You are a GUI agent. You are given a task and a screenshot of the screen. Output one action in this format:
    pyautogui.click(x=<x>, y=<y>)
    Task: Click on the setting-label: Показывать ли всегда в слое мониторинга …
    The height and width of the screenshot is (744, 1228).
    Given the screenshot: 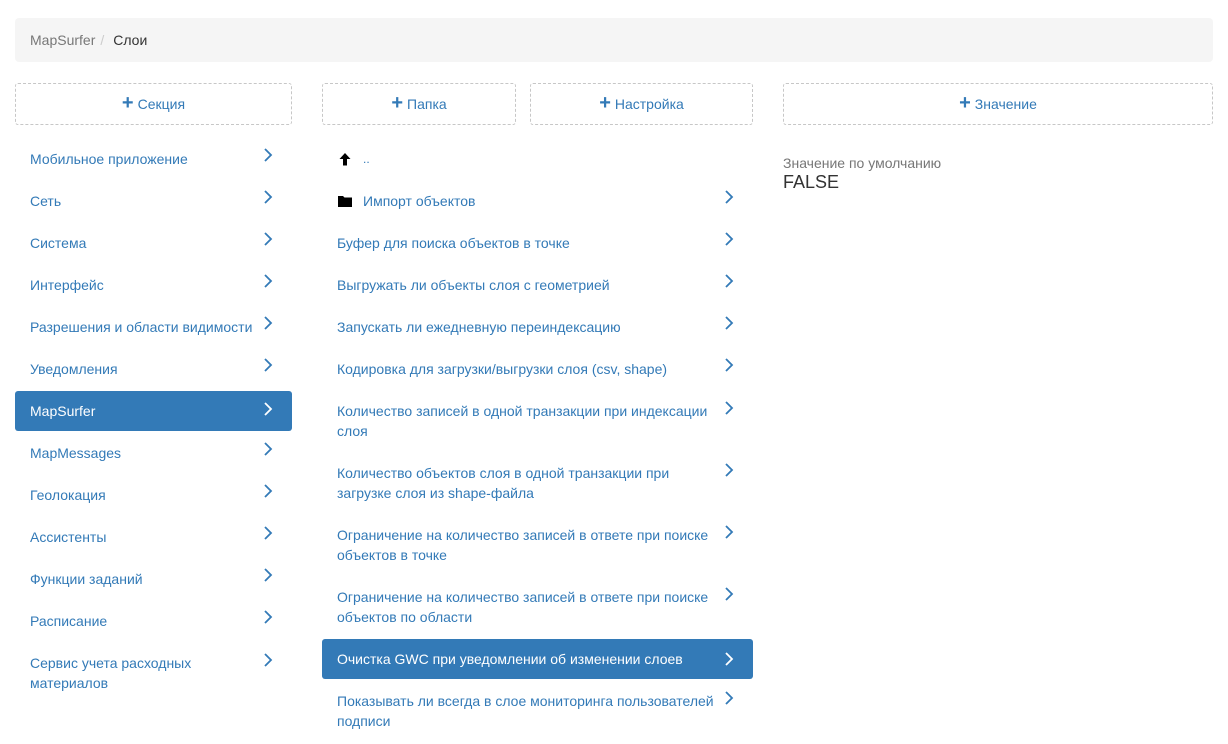 What is the action you would take?
    pyautogui.click(x=525, y=711)
    